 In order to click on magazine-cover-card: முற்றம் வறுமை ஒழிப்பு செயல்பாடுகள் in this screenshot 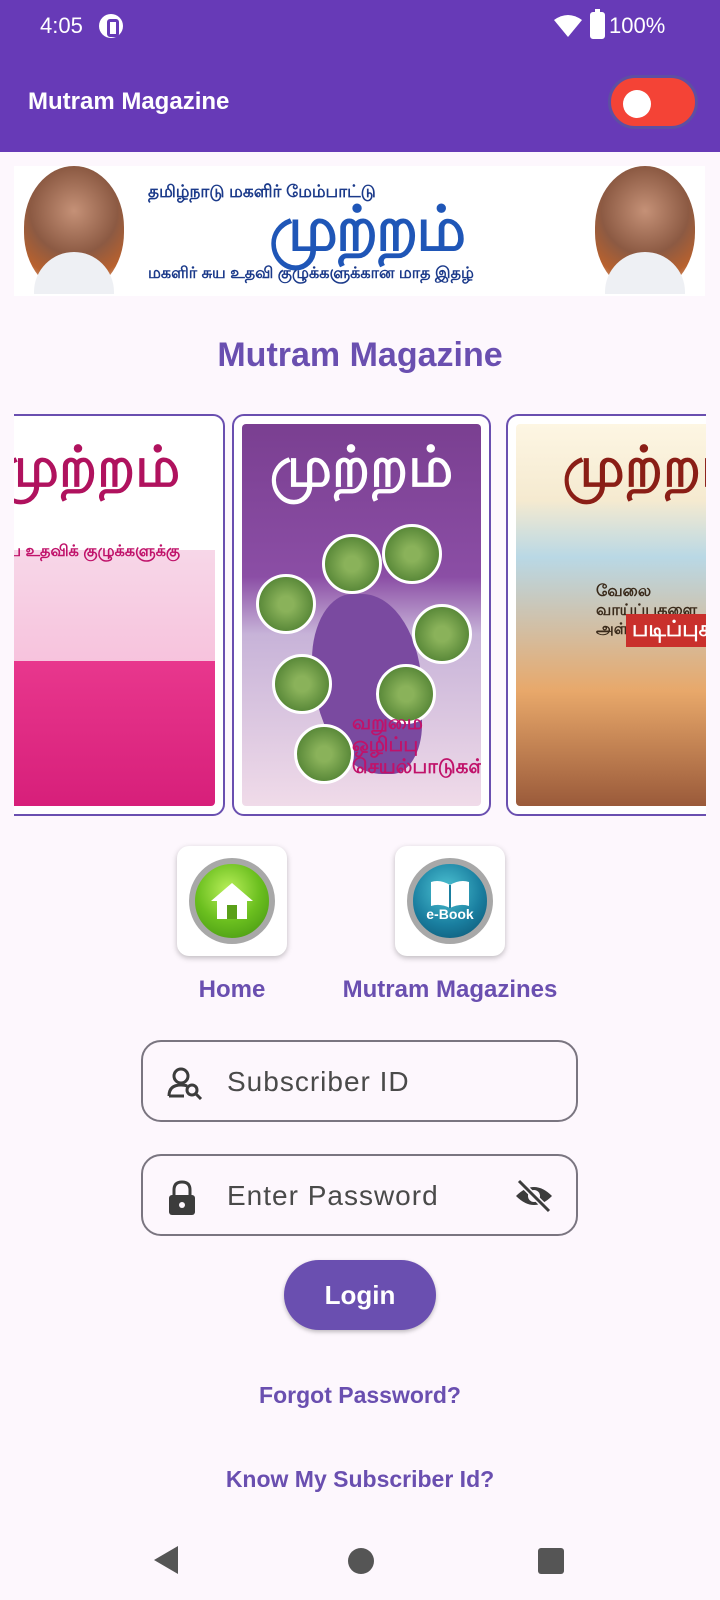, I will do `click(361, 615)`.